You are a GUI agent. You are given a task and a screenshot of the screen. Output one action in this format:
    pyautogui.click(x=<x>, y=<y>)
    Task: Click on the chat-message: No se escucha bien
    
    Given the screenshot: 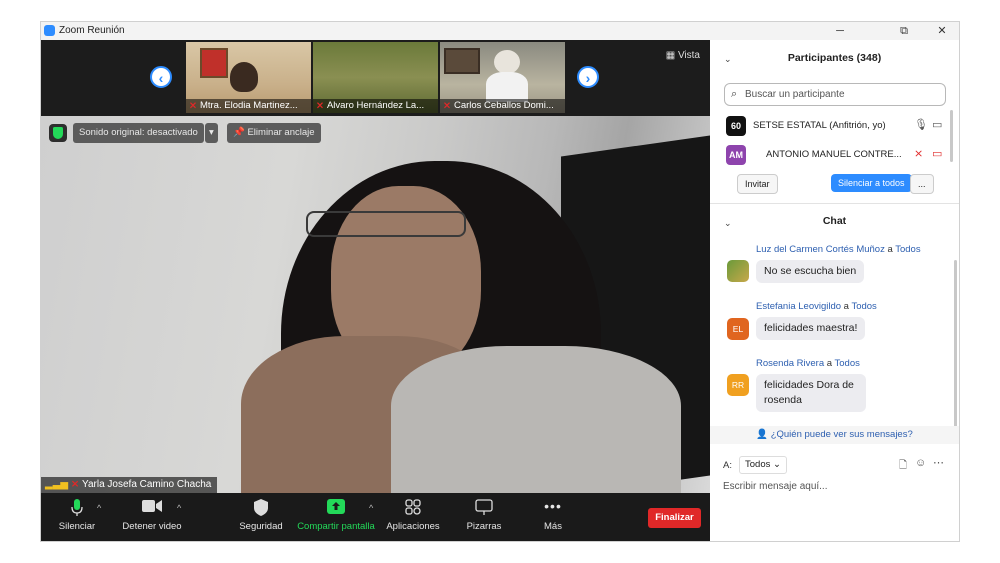 What is the action you would take?
    pyautogui.click(x=810, y=271)
    